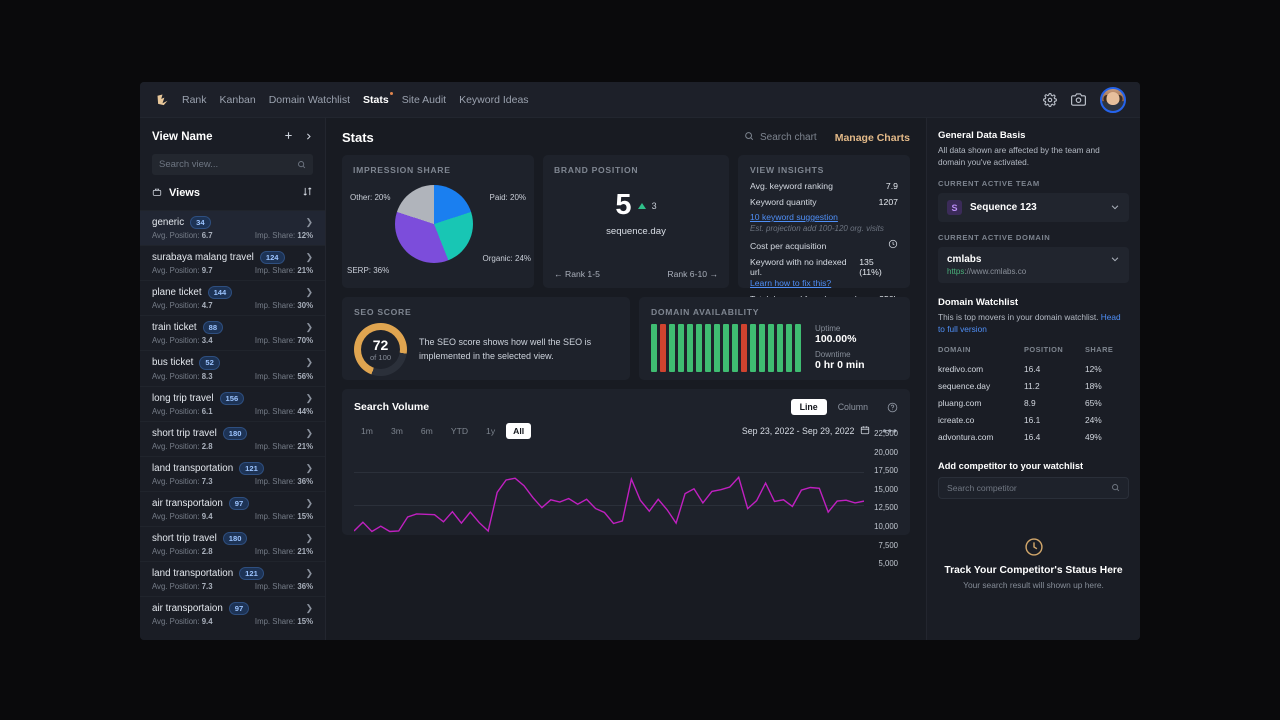 This screenshot has width=1280, height=720. I want to click on view-item-name: plane ticket, so click(177, 293).